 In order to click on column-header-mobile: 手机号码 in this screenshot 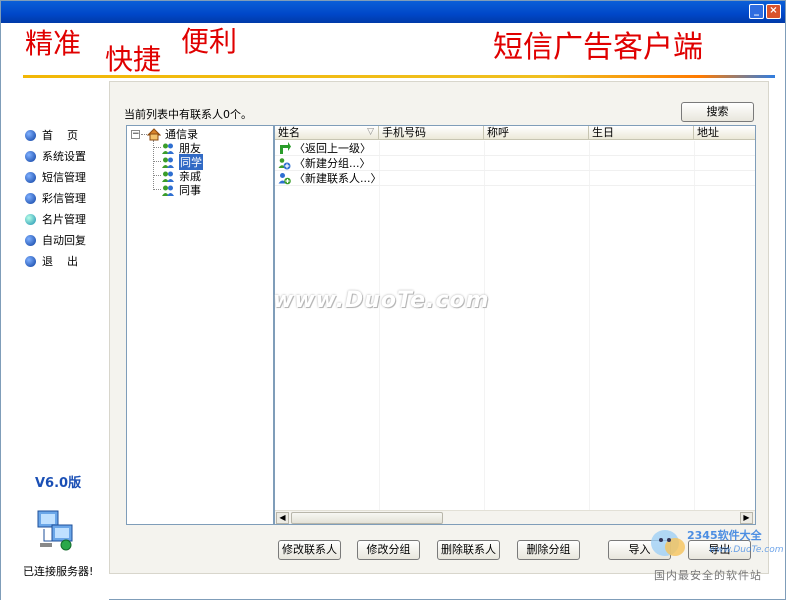, I will do `click(431, 133)`.